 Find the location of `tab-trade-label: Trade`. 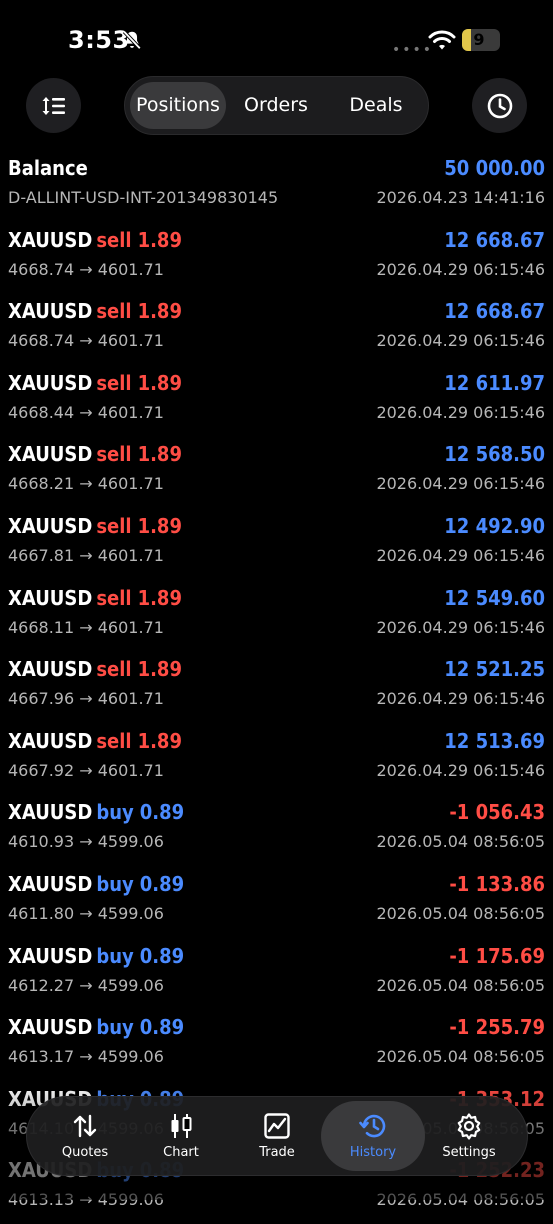

tab-trade-label: Trade is located at coordinates (277, 1152).